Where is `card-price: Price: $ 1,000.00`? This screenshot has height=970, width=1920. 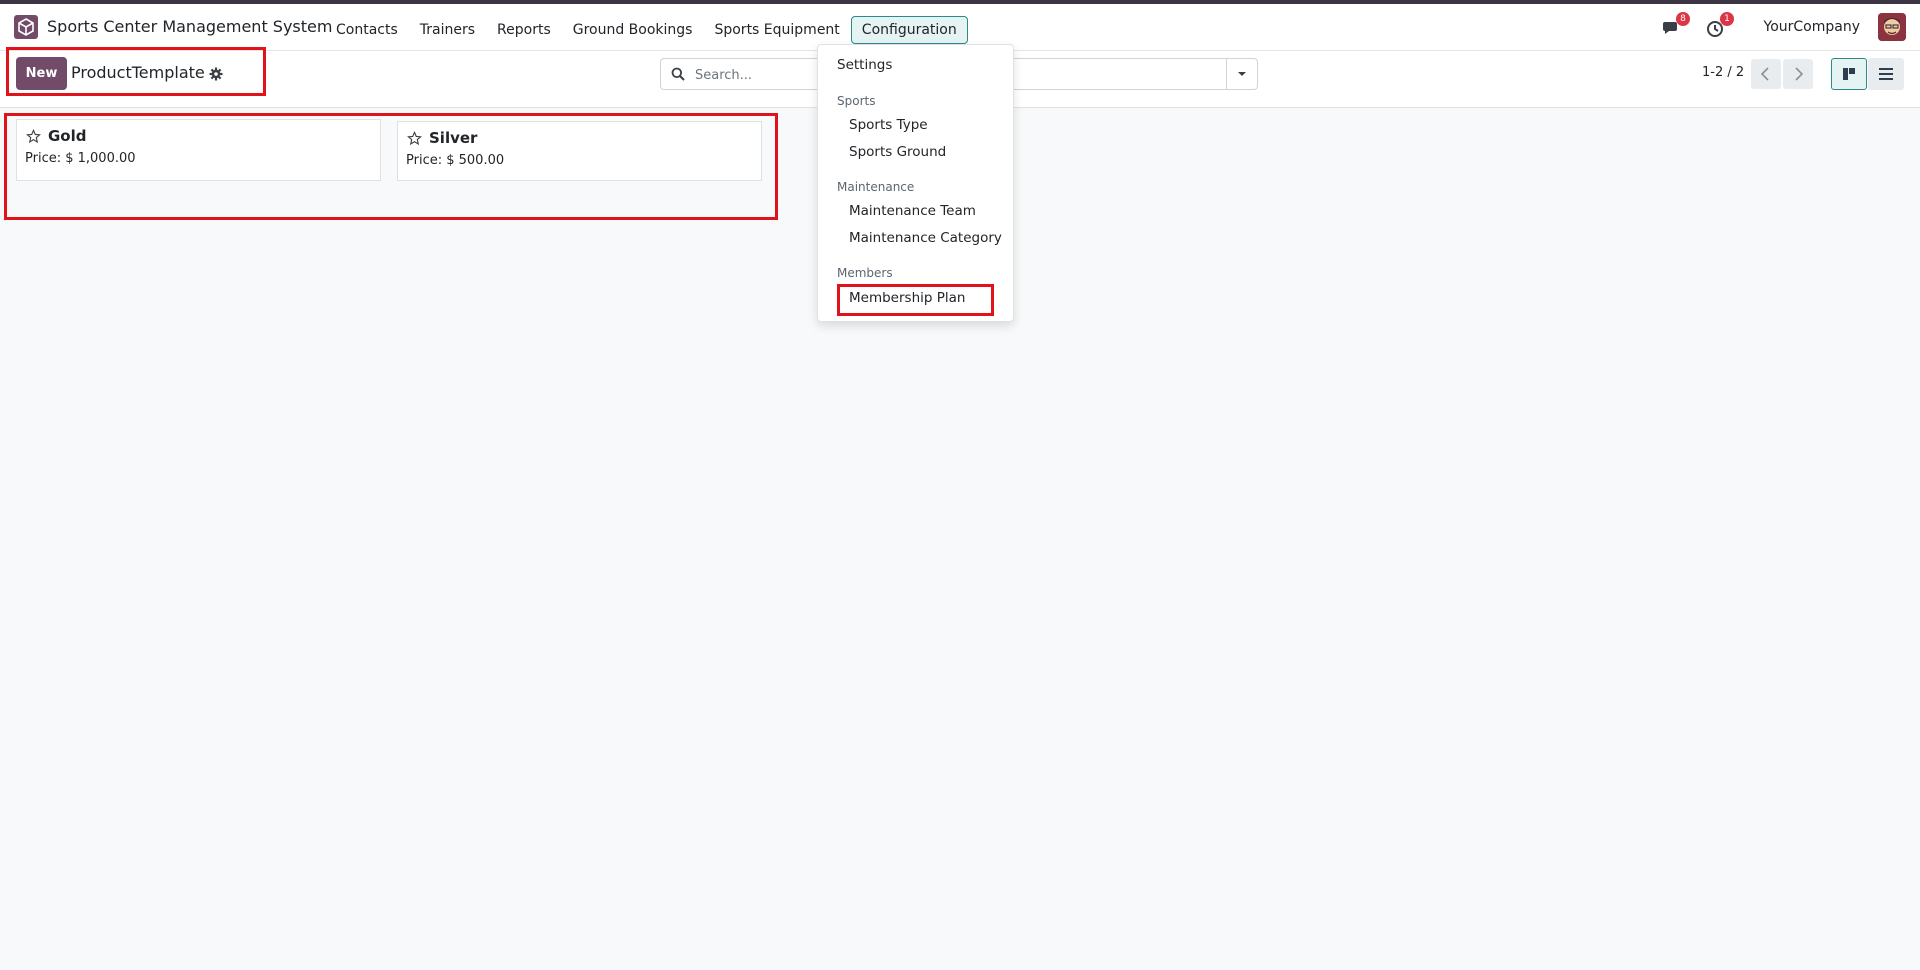 card-price: Price: $ 1,000.00 is located at coordinates (80, 158).